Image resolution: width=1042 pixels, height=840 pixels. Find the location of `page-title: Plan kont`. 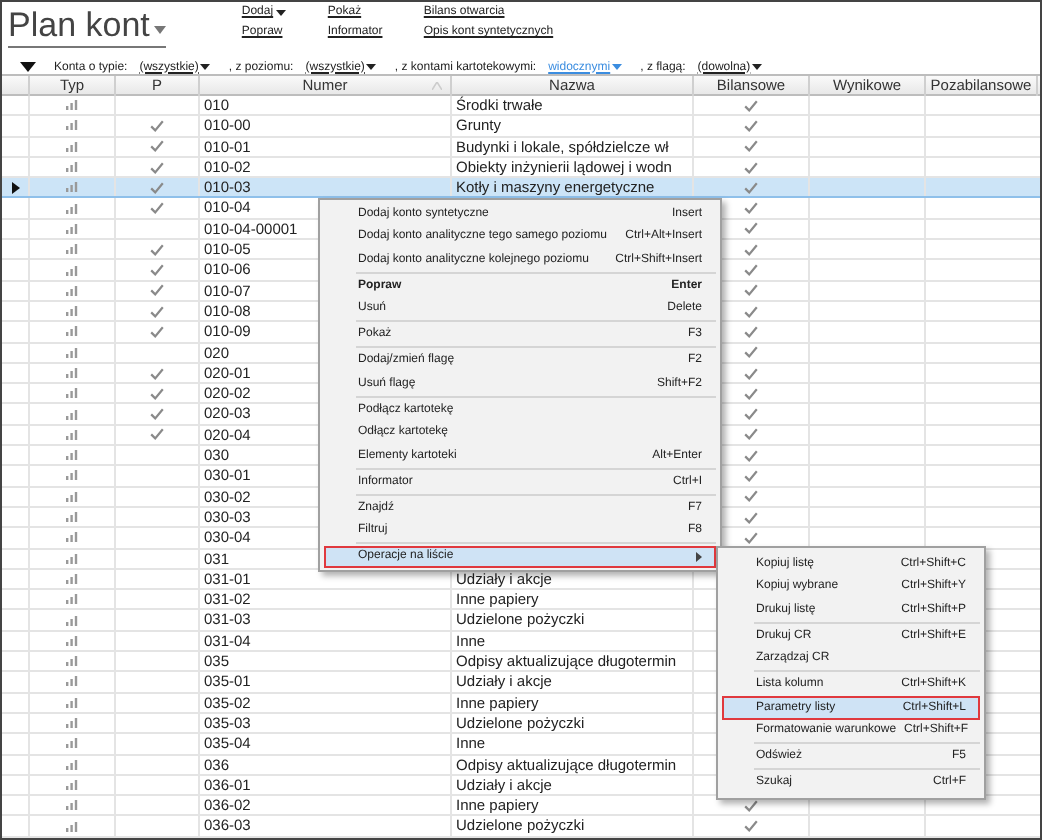

page-title: Plan kont is located at coordinates (79, 25).